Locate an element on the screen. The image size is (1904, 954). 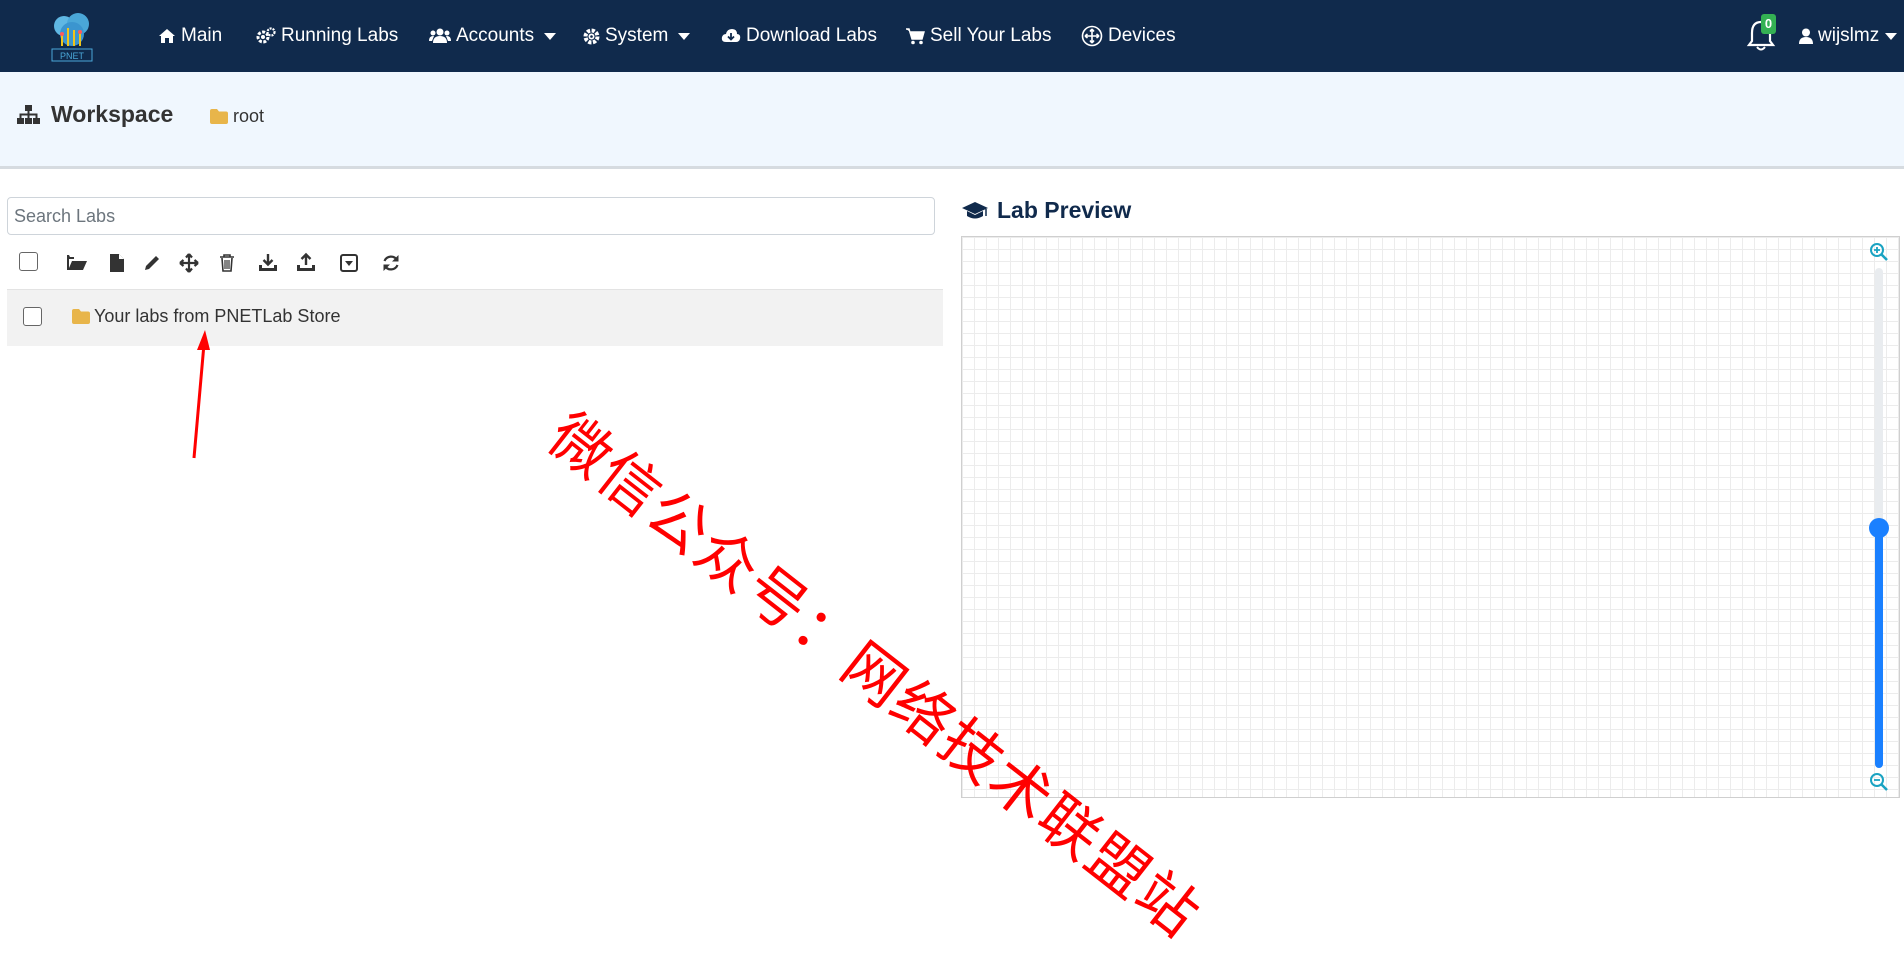
user-menu: wijslmz is located at coordinates (1848, 36).